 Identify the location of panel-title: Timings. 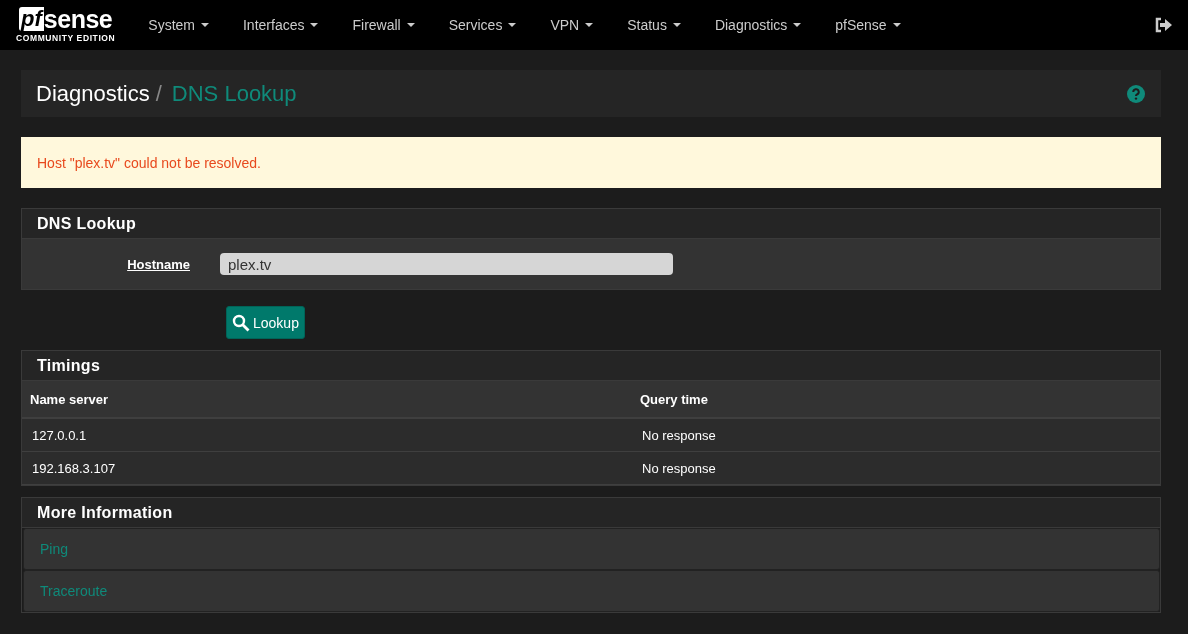
(69, 365).